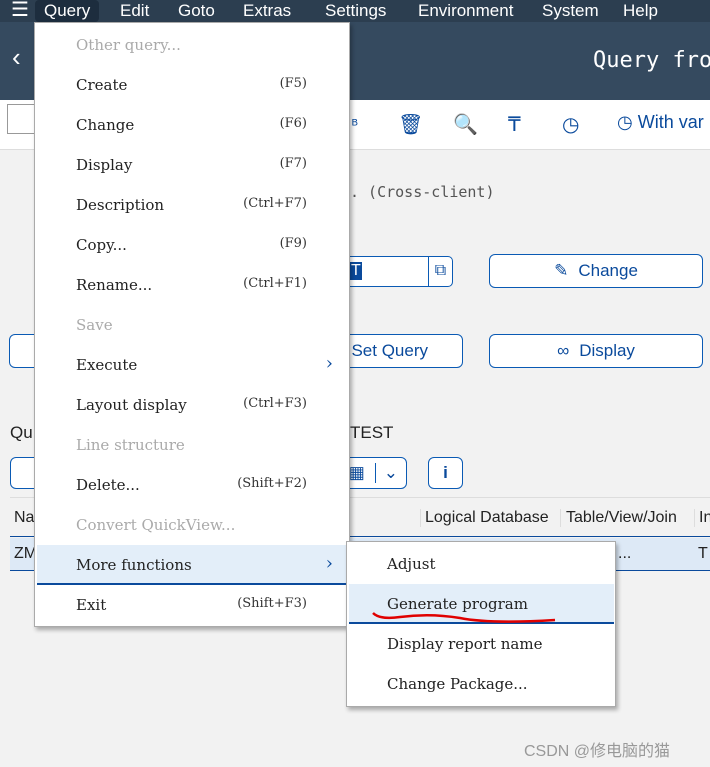  What do you see at coordinates (618, 518) in the screenshot?
I see `column-header-table-view-join: Table/View/Join` at bounding box center [618, 518].